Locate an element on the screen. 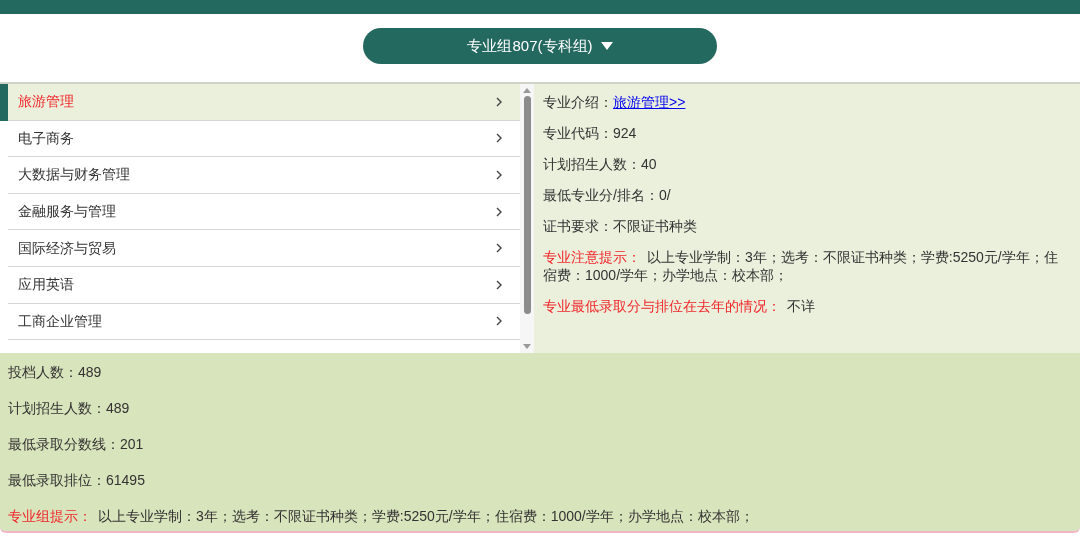 Image resolution: width=1080 pixels, height=536 pixels. caret-icon is located at coordinates (606, 46).